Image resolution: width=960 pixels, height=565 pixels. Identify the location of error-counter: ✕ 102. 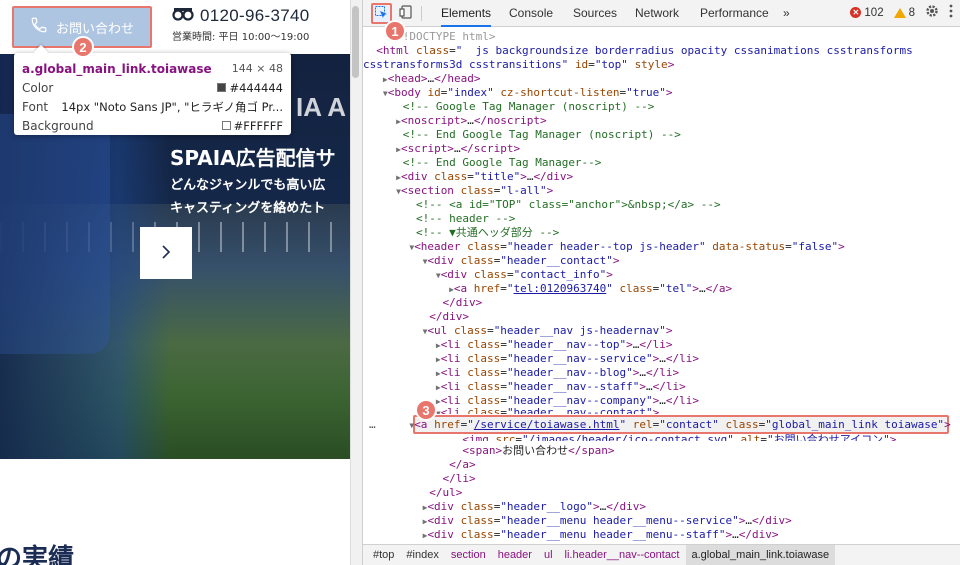
(867, 12).